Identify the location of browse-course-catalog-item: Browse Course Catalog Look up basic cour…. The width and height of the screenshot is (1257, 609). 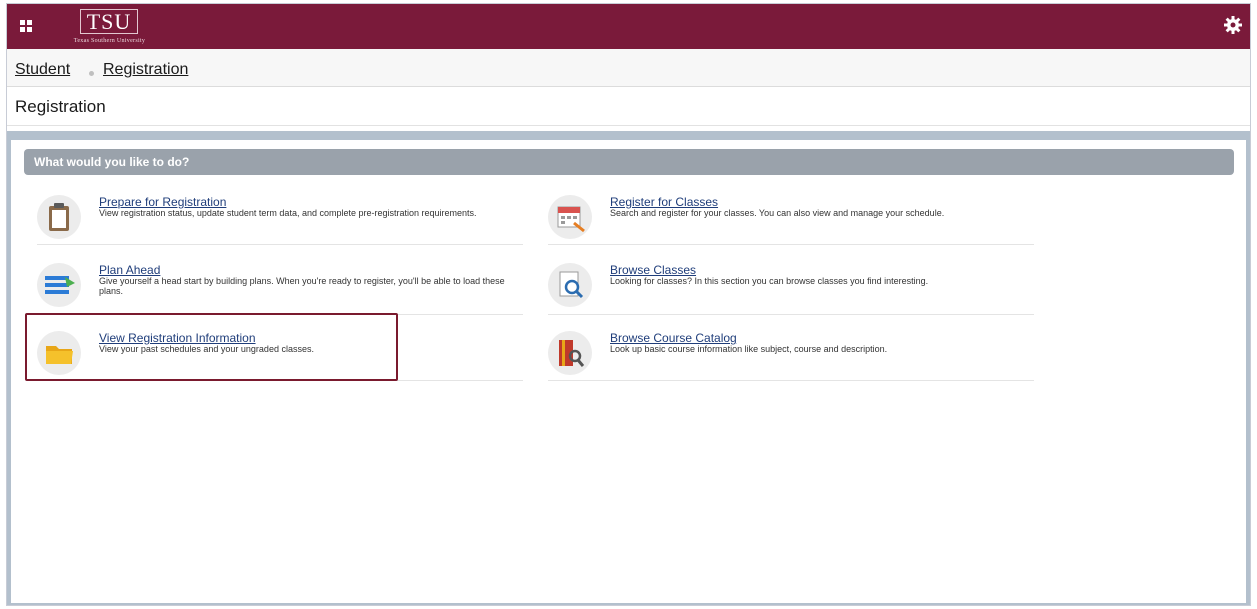
(791, 356).